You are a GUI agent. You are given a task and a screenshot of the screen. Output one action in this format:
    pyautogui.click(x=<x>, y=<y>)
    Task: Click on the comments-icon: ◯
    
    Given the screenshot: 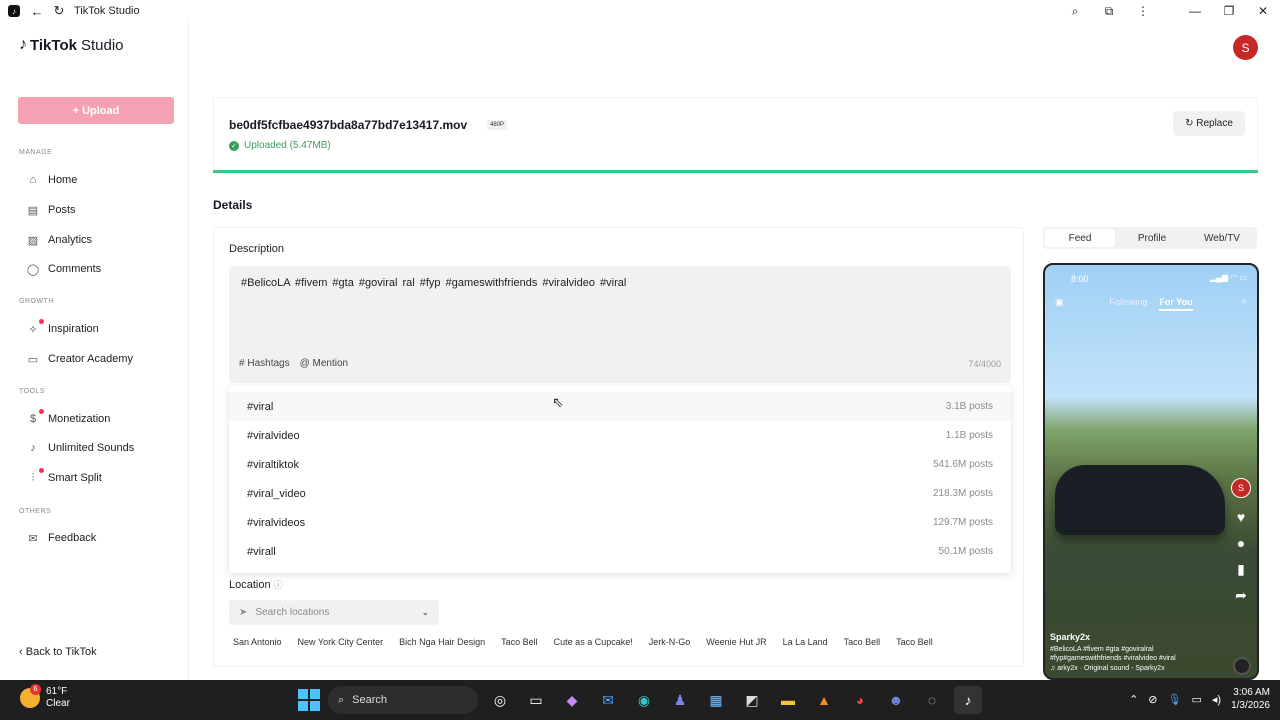 What is the action you would take?
    pyautogui.click(x=33, y=269)
    